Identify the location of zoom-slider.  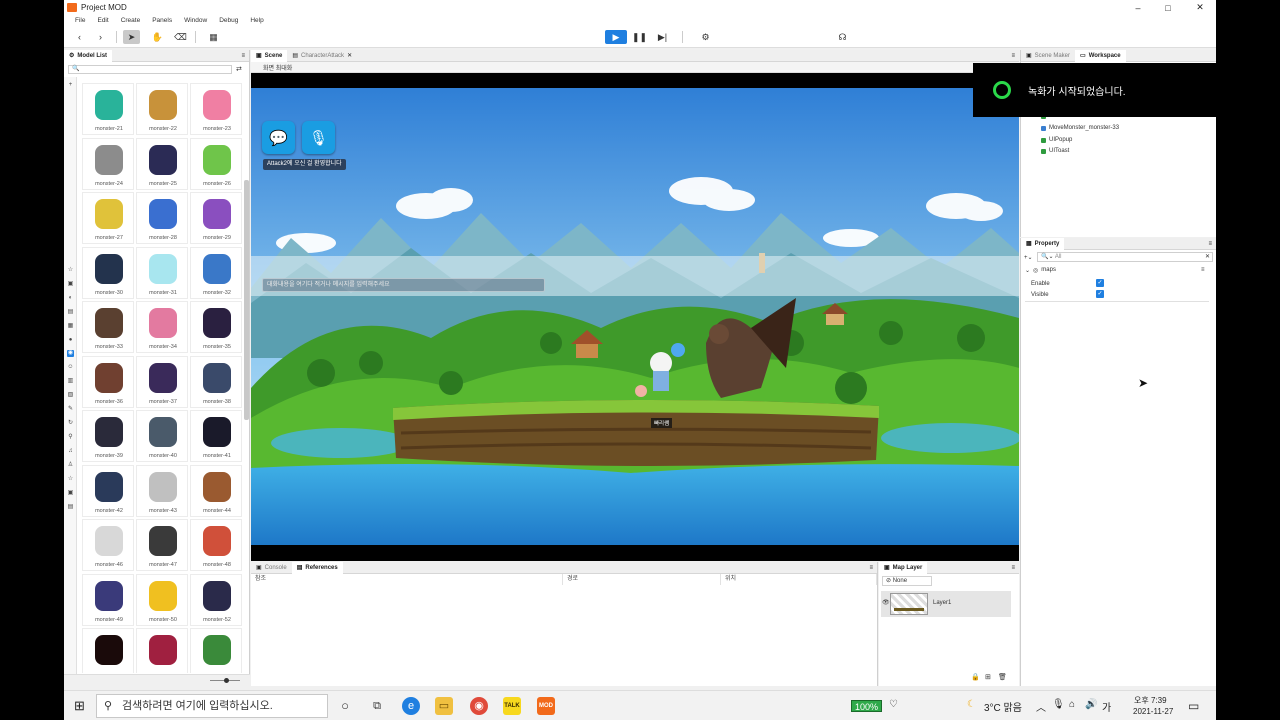
(226, 680).